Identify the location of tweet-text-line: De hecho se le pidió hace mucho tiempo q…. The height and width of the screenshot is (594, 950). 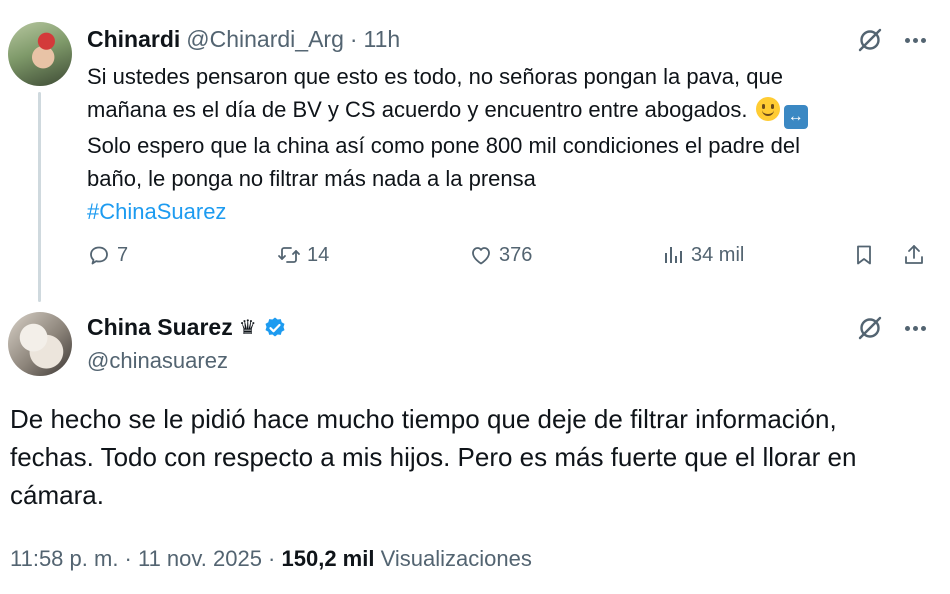
(423, 419).